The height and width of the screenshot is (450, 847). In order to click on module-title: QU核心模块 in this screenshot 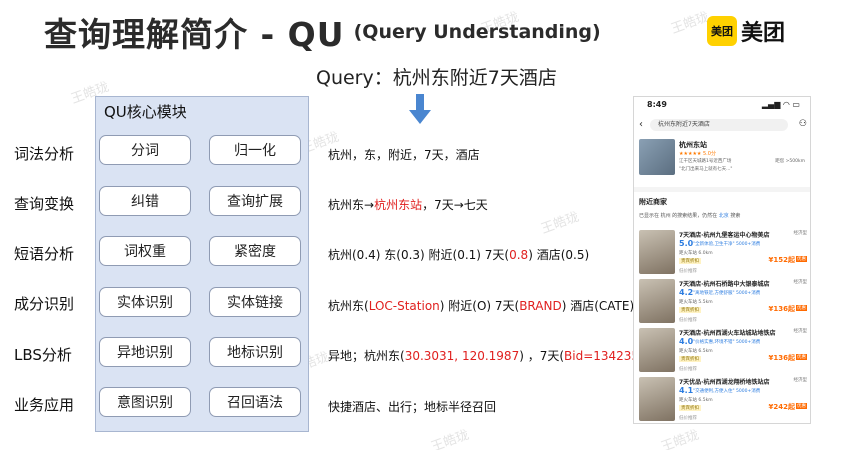, I will do `click(145, 112)`.